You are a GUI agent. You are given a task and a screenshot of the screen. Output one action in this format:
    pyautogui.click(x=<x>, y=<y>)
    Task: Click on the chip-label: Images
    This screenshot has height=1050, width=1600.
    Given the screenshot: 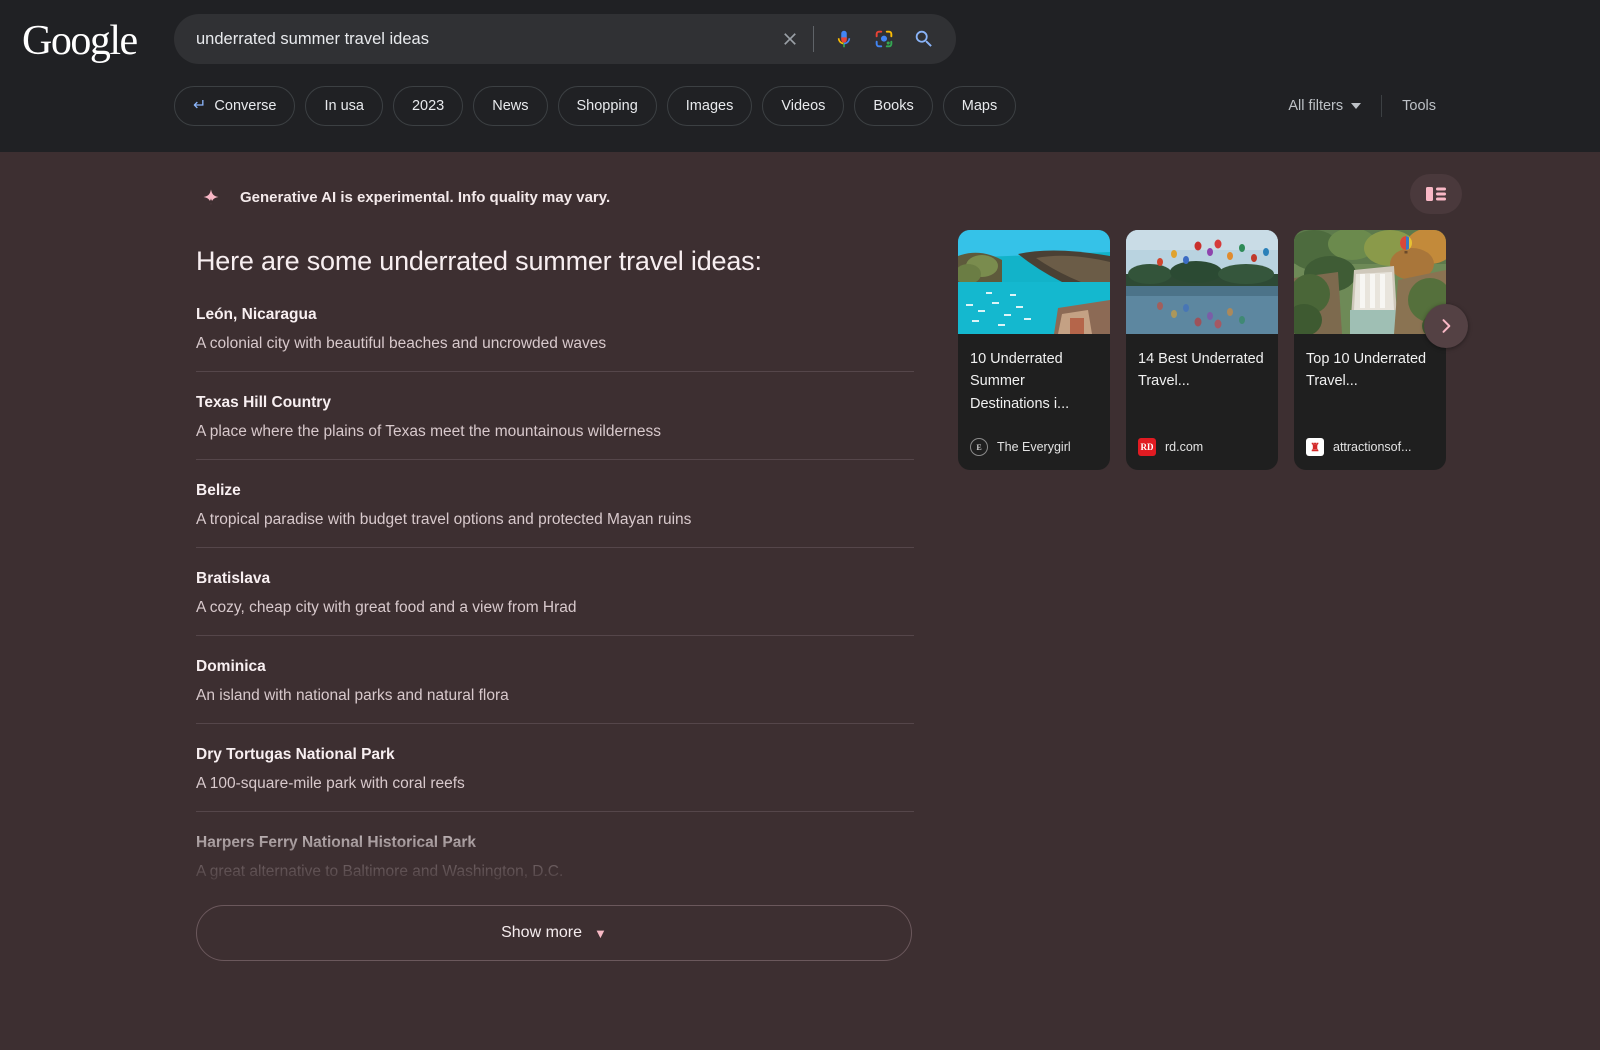 What is the action you would take?
    pyautogui.click(x=709, y=106)
    